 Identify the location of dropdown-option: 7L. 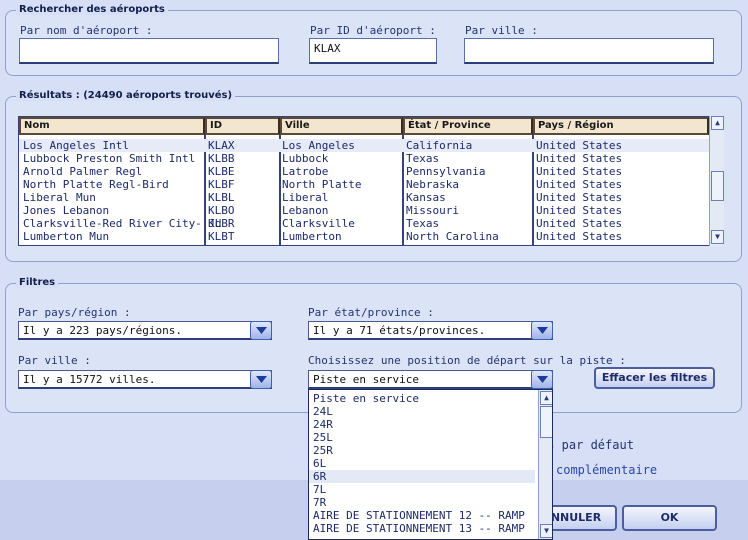
(319, 489).